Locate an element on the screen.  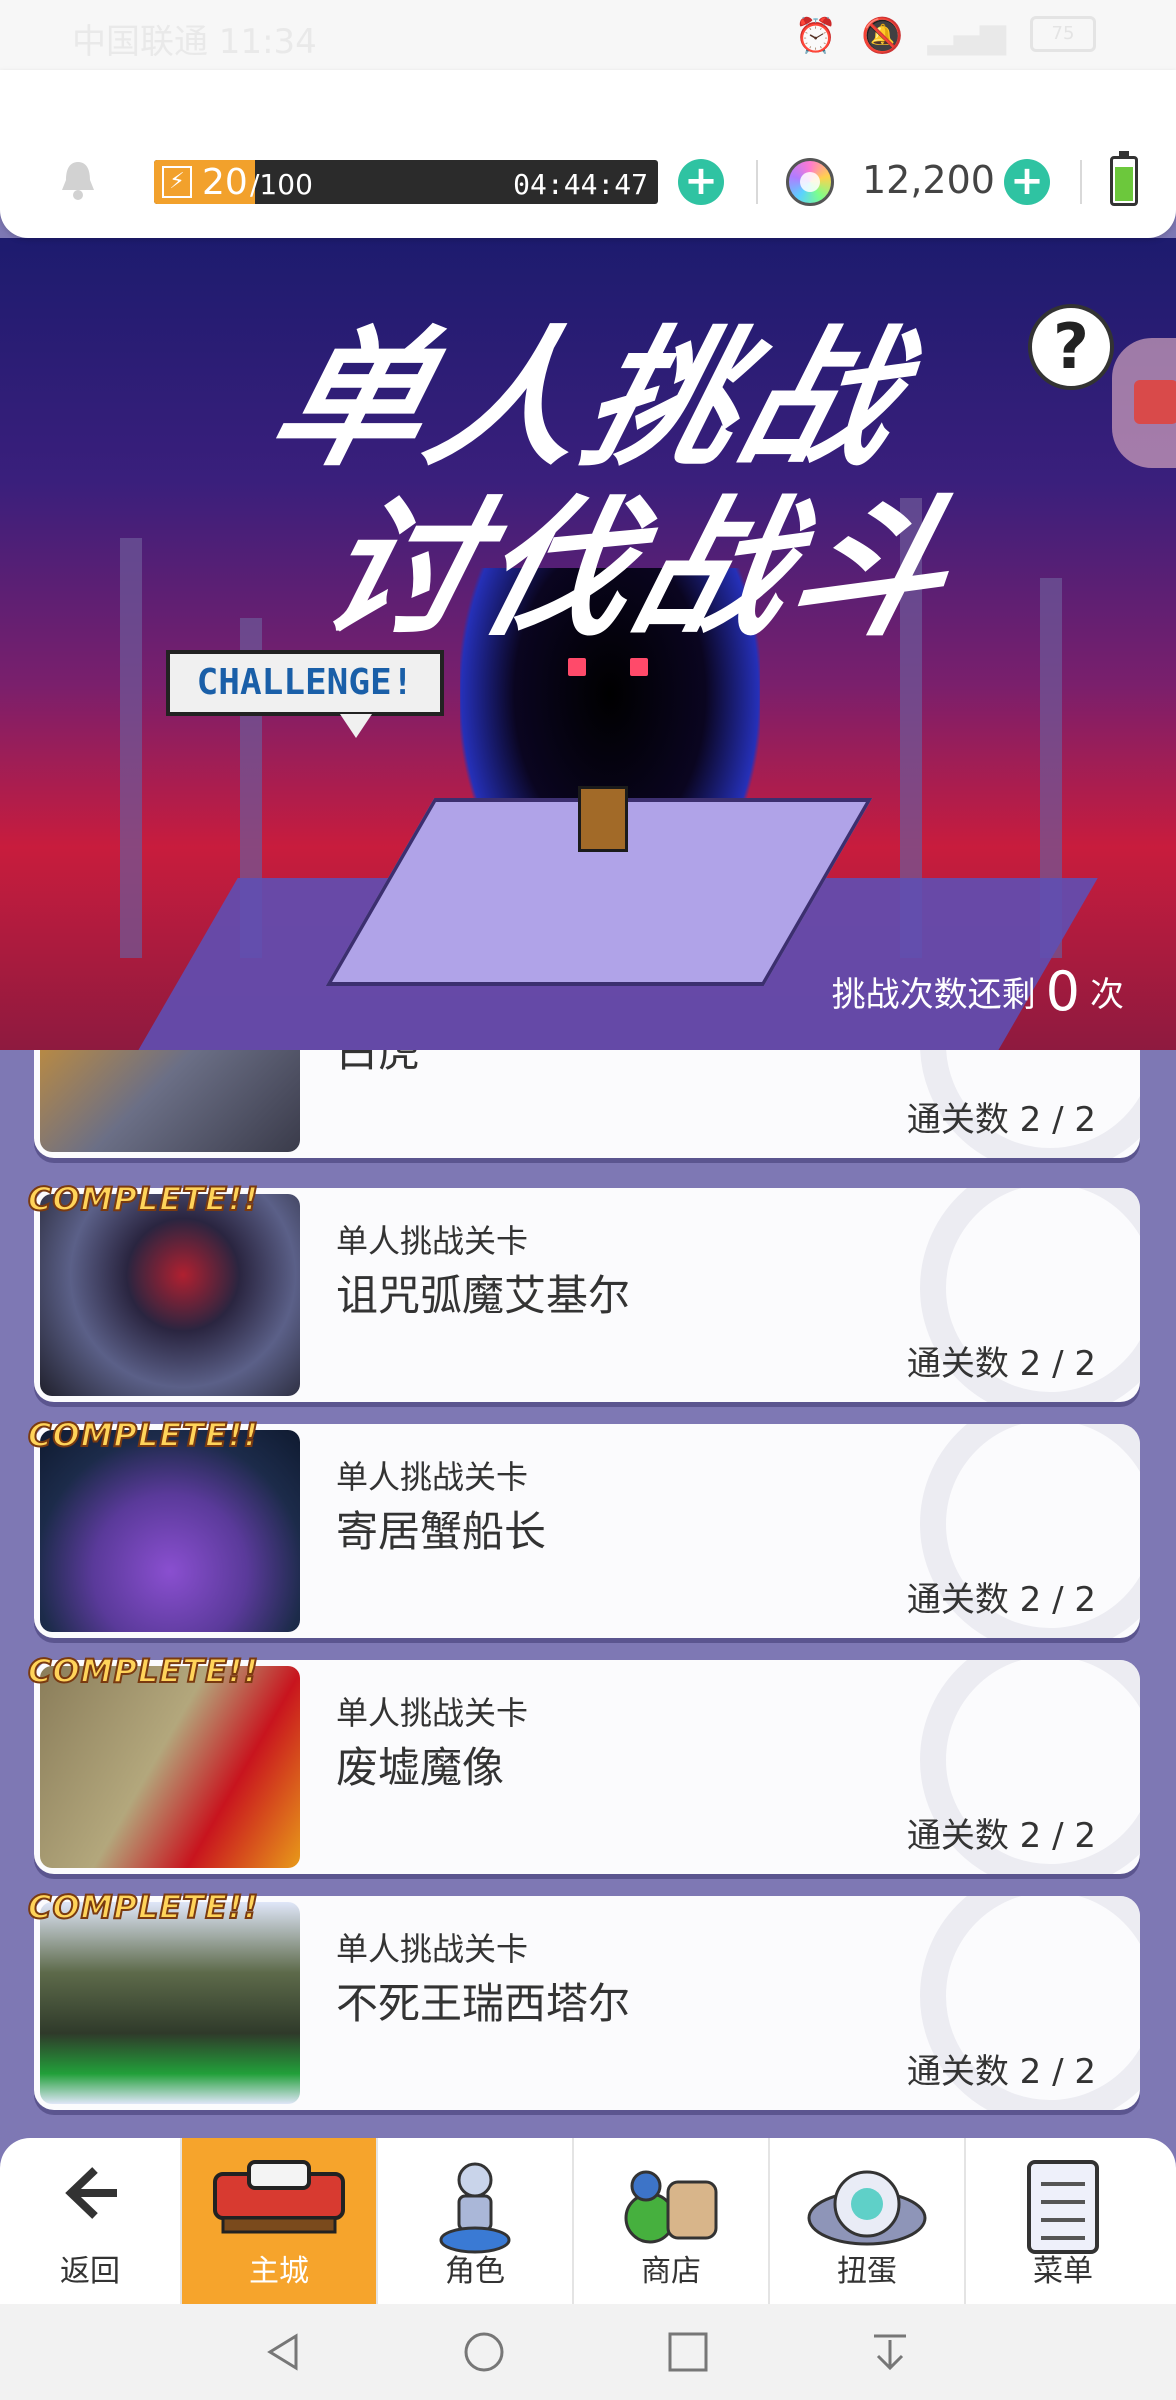
nav-label: 主城 is located at coordinates (279, 2271).